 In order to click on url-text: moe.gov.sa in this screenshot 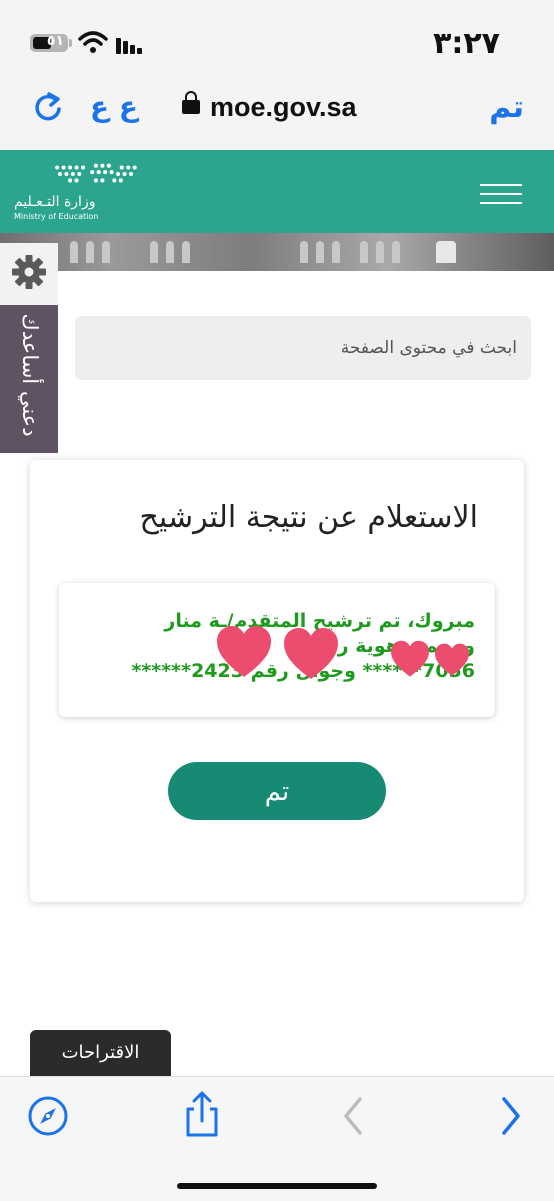, I will do `click(283, 107)`.